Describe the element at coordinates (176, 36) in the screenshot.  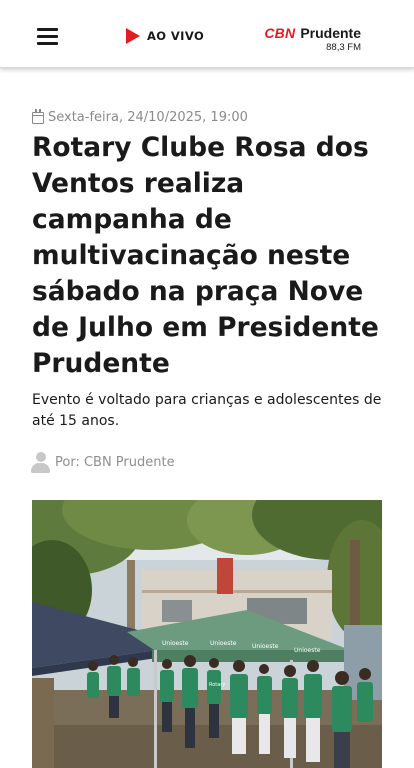
I see `live-label: AO VIVO` at that location.